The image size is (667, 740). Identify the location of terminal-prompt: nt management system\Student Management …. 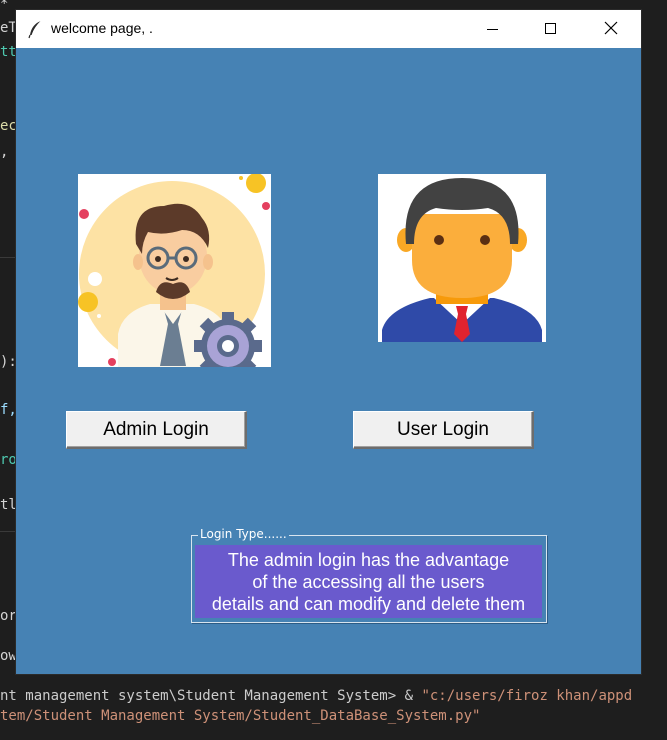
(211, 696).